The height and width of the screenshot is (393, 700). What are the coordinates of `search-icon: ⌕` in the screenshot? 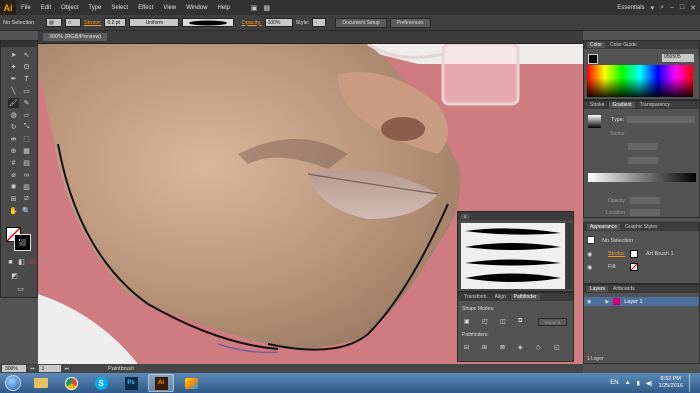 It's located at (662, 8).